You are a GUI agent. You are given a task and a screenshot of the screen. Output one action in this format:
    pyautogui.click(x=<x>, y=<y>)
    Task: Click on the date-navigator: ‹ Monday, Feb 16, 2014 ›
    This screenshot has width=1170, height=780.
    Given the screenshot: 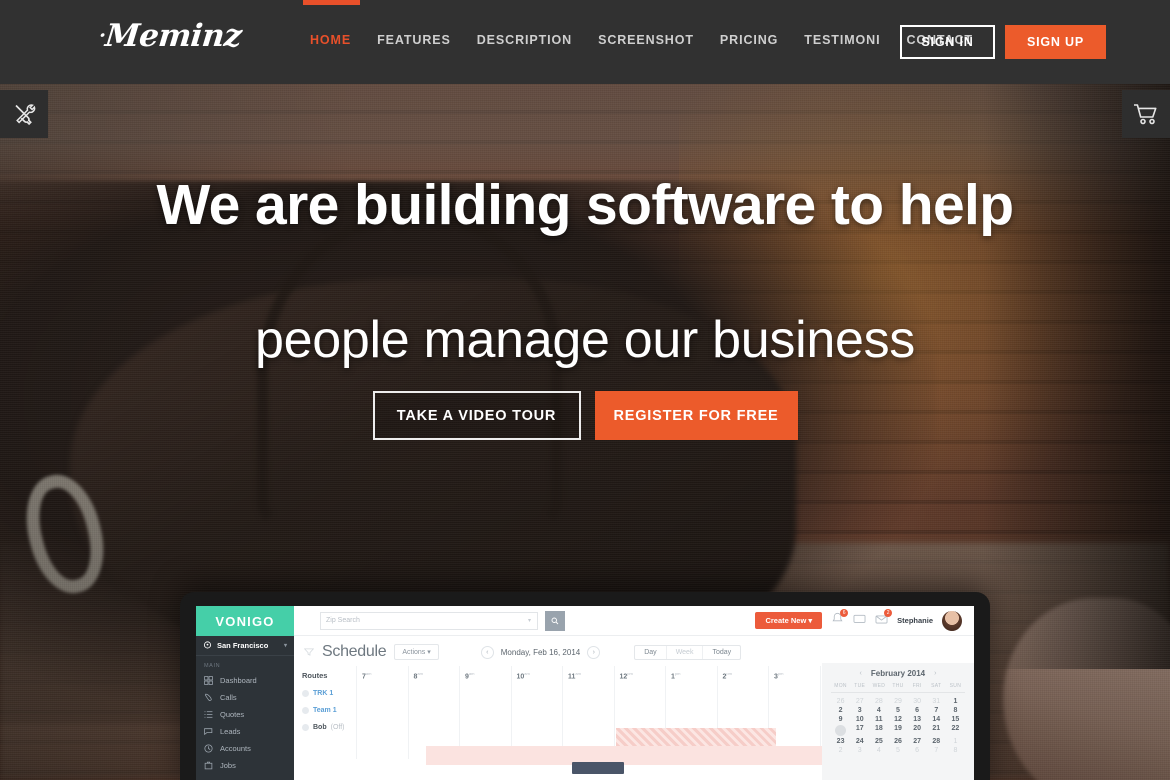 What is the action you would take?
    pyautogui.click(x=540, y=652)
    